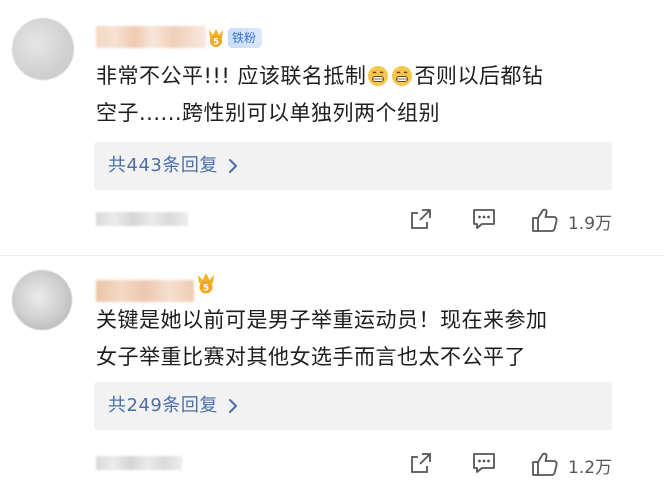  I want to click on replies-count-label: 共249条回复, so click(163, 405).